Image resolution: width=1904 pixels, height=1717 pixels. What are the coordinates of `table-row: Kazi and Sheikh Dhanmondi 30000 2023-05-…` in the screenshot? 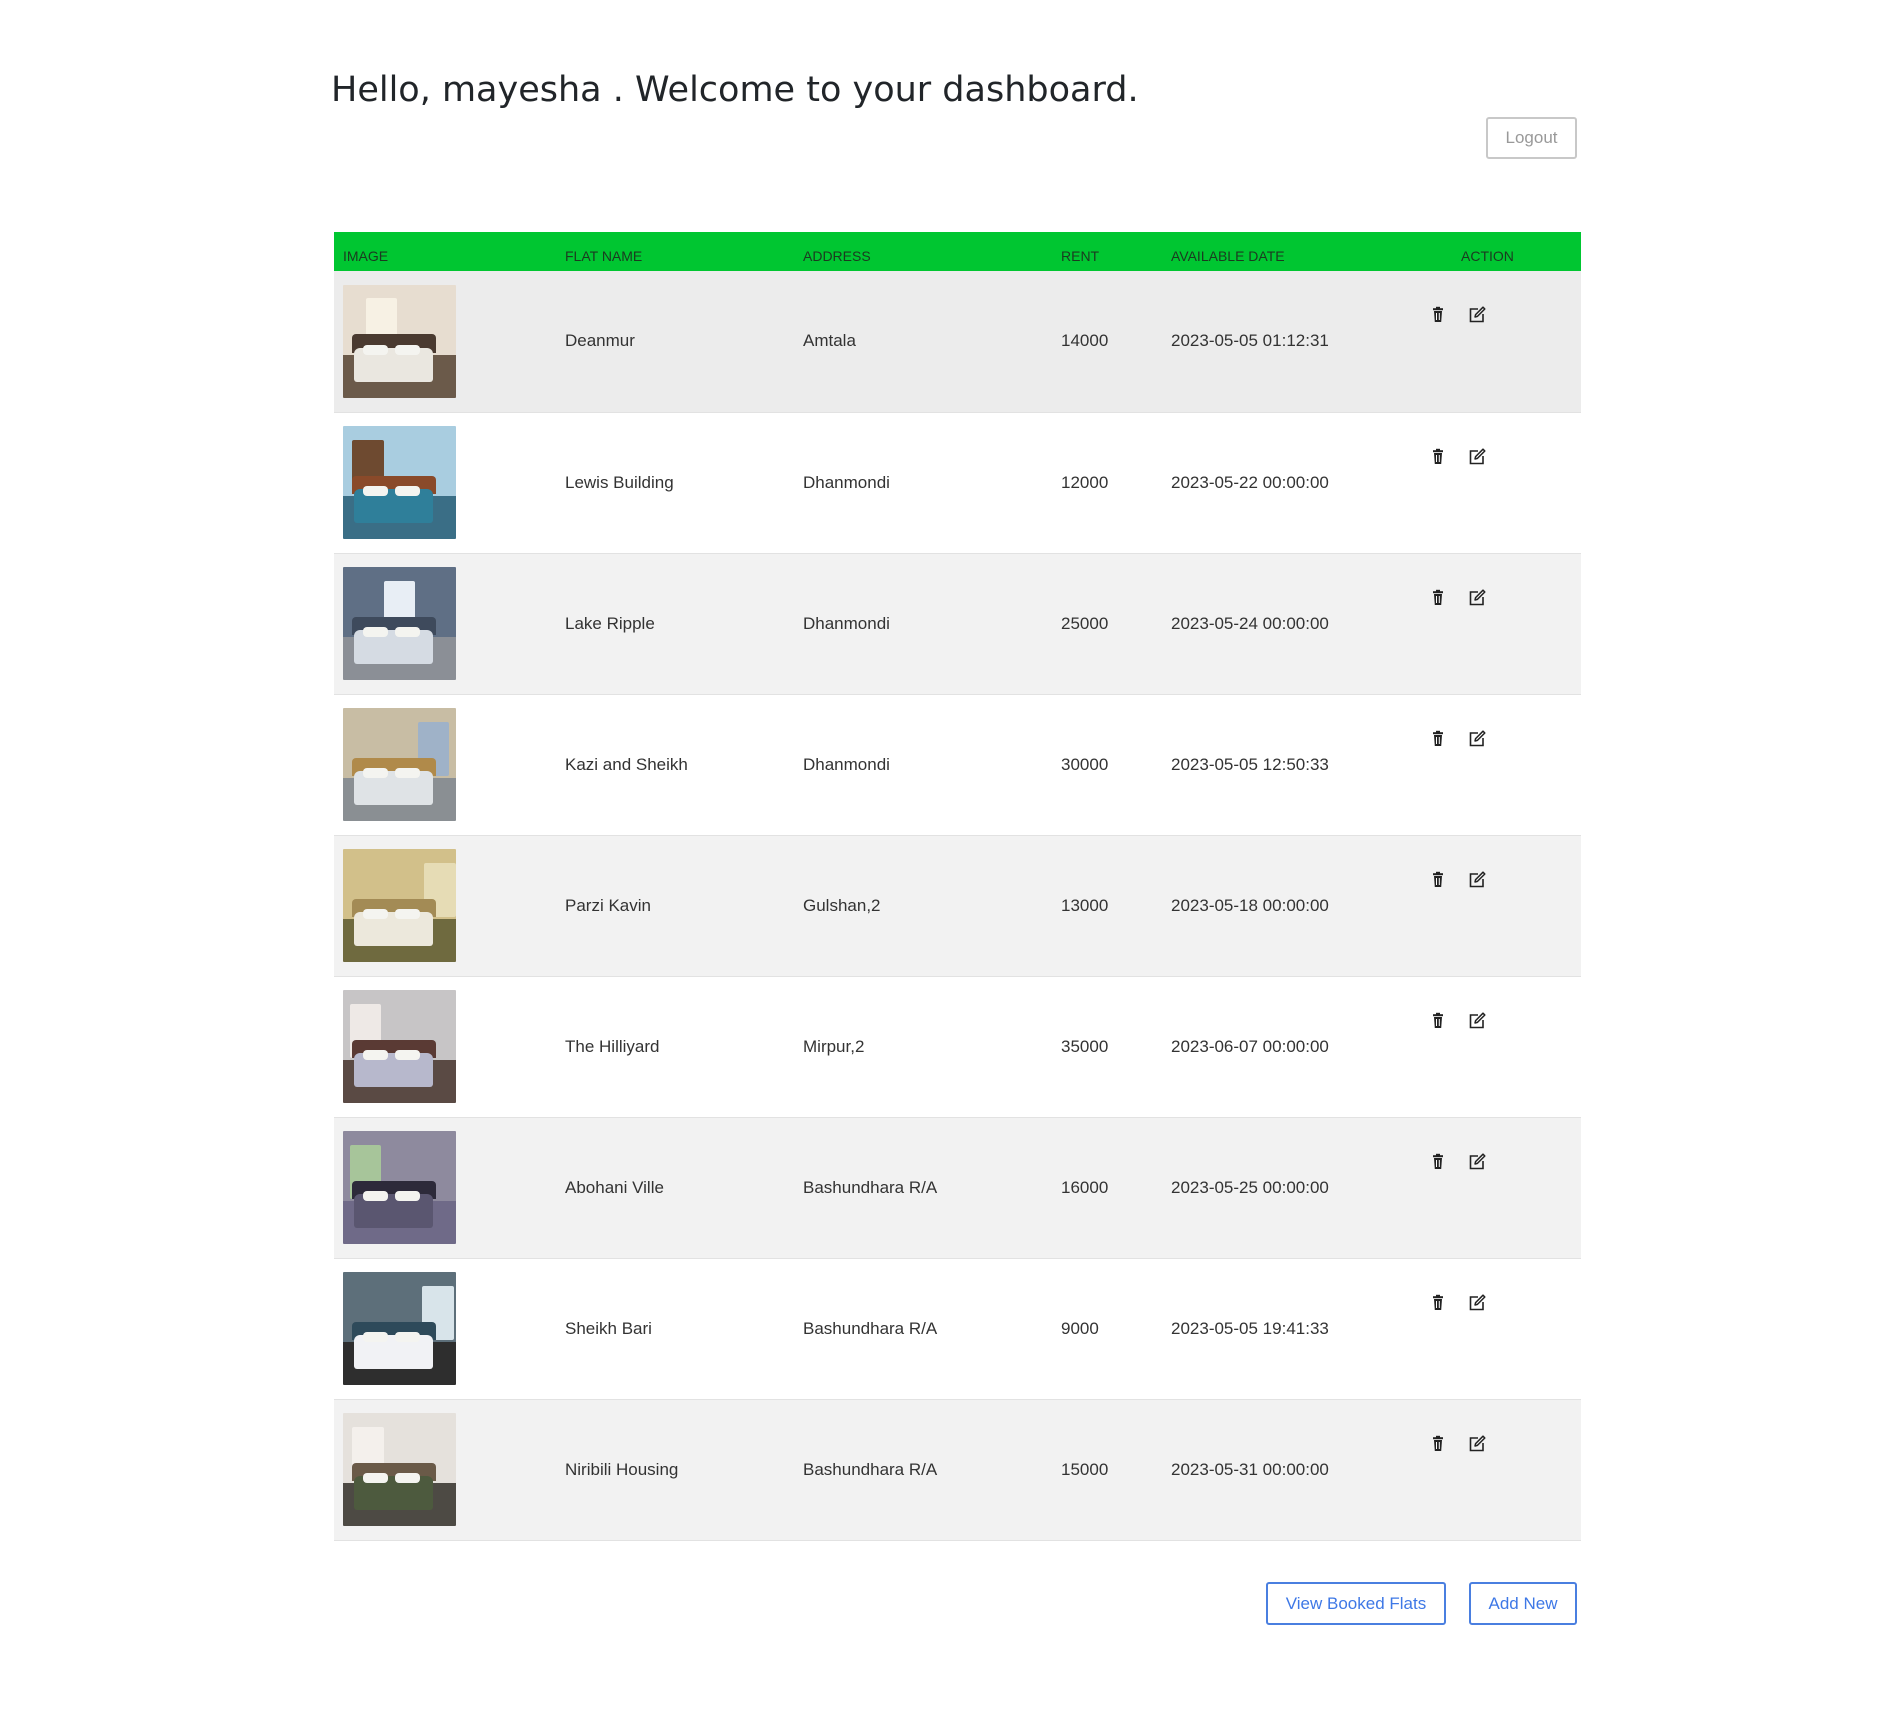 It's located at (957, 764).